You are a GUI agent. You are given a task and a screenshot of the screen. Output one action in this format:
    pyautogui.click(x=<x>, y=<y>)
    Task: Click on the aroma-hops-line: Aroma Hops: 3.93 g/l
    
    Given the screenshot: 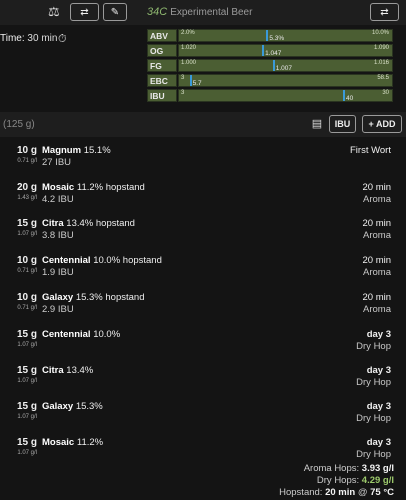 What is the action you would take?
    pyautogui.click(x=348, y=468)
    